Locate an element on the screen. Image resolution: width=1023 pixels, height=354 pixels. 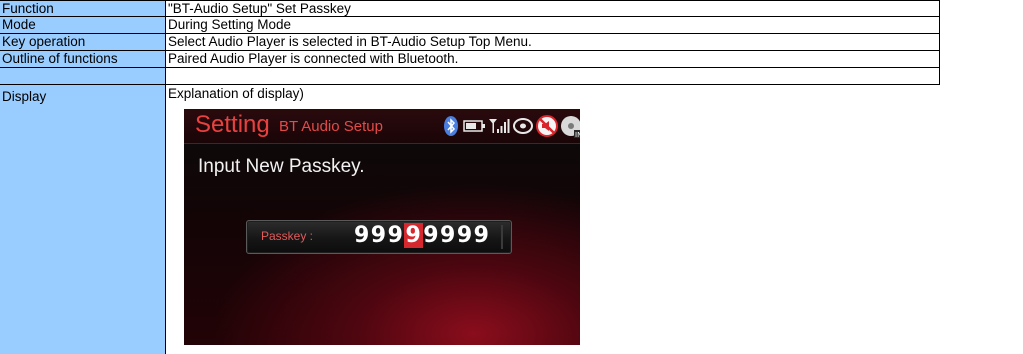
row-label: Mode is located at coordinates (83, 25).